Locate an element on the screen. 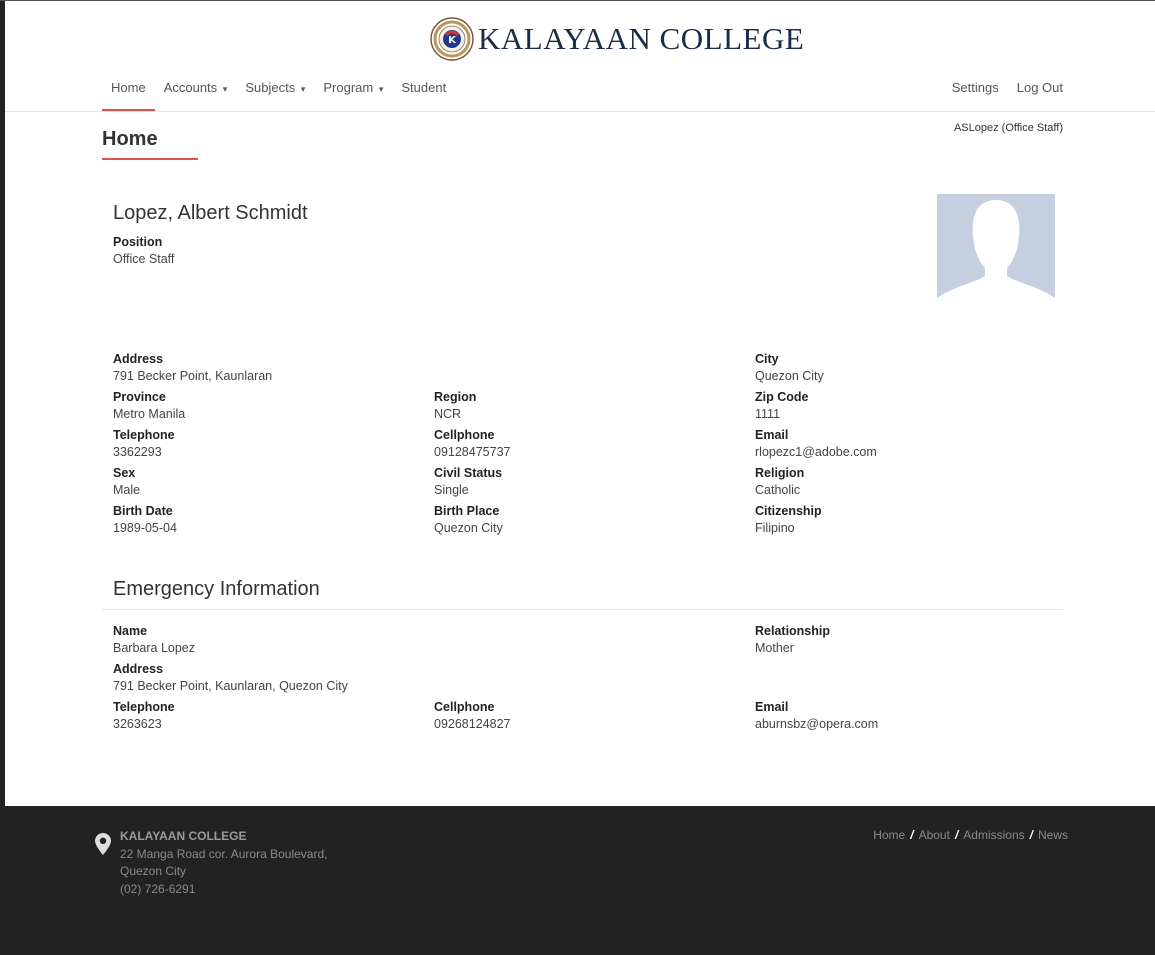 Image resolution: width=1155 pixels, height=955 pixels. field-value: aburnsbz@opera.com is located at coordinates (817, 724).